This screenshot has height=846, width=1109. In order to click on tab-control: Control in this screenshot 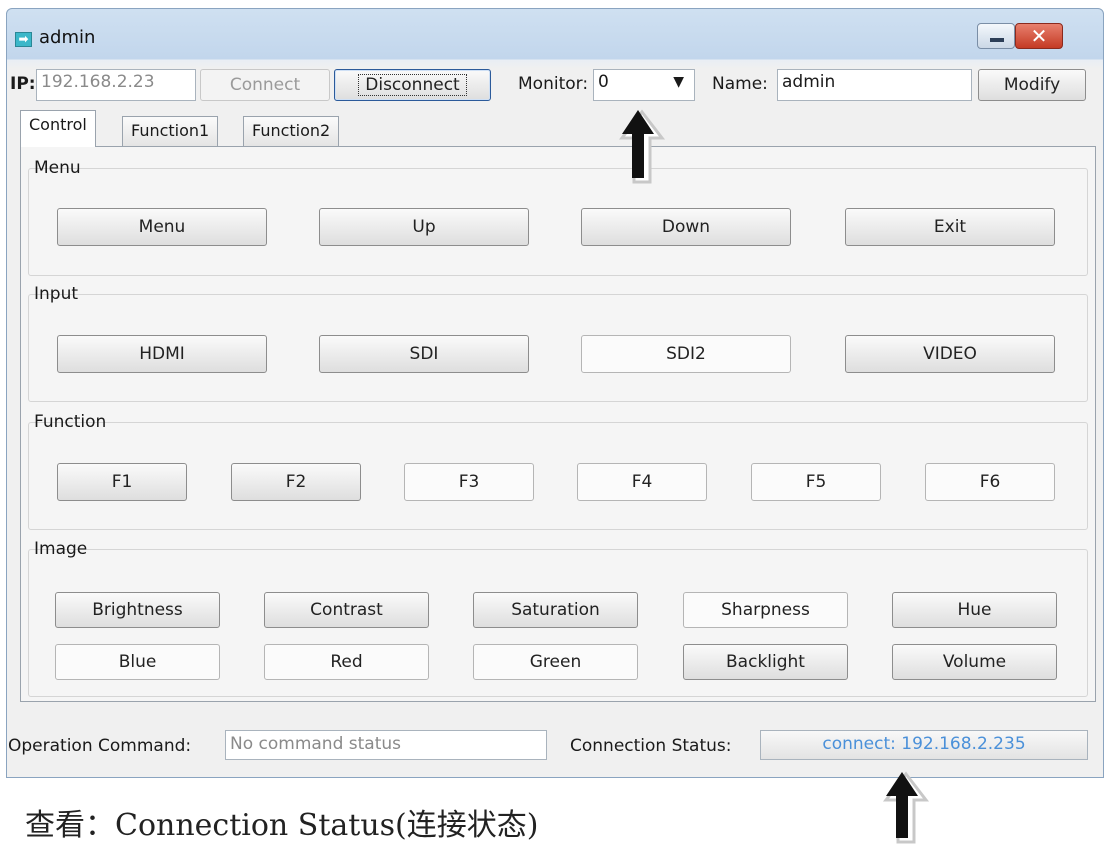, I will do `click(58, 128)`.